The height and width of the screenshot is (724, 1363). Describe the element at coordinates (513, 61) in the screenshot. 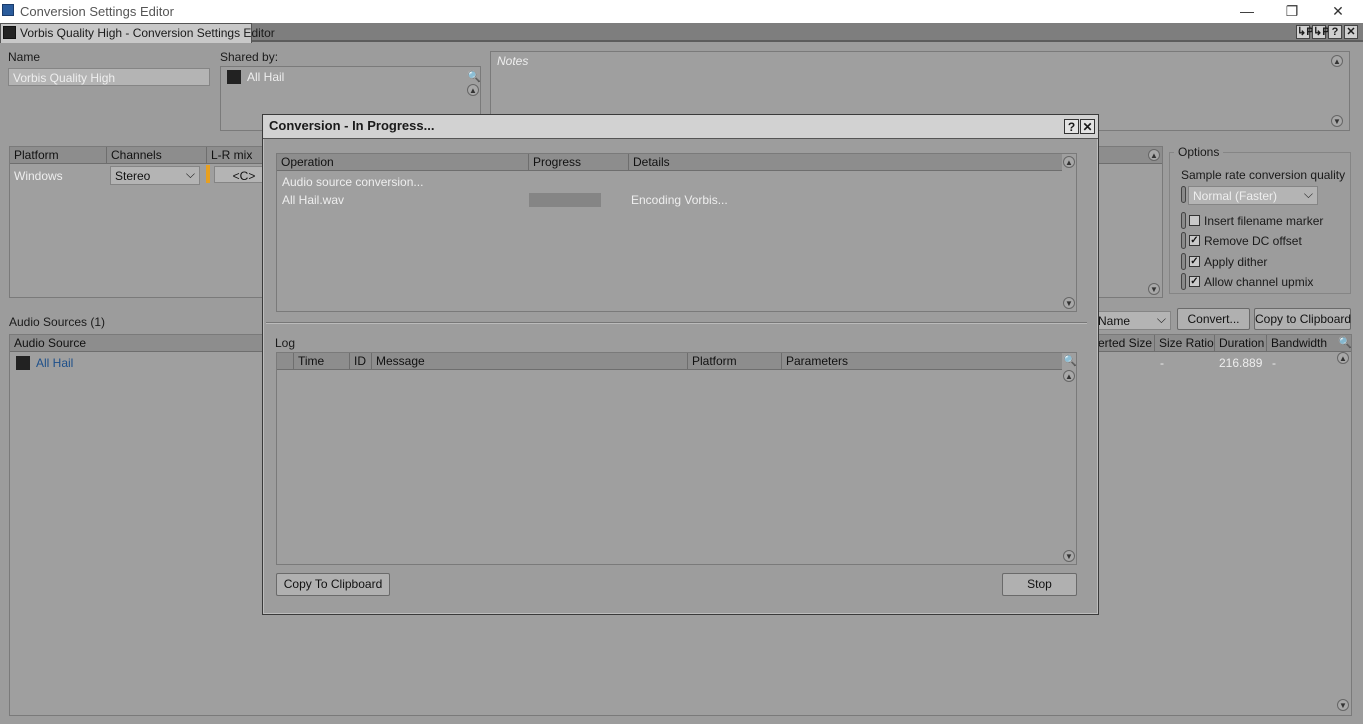

I see `notes-placeholder: Notes` at that location.